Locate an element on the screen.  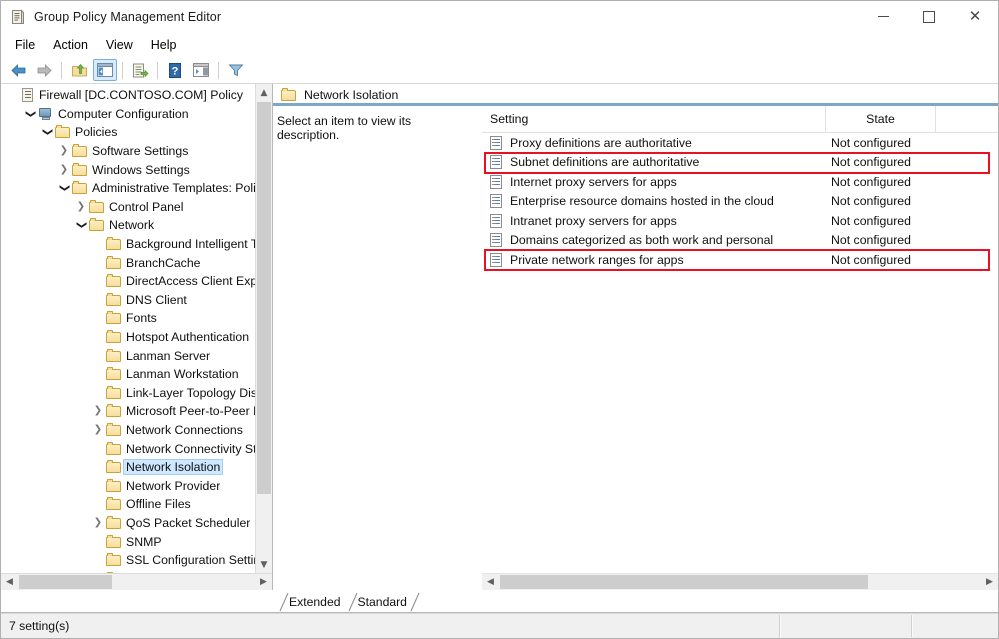
scroll-thumb-vertical is located at coordinates (264, 298).